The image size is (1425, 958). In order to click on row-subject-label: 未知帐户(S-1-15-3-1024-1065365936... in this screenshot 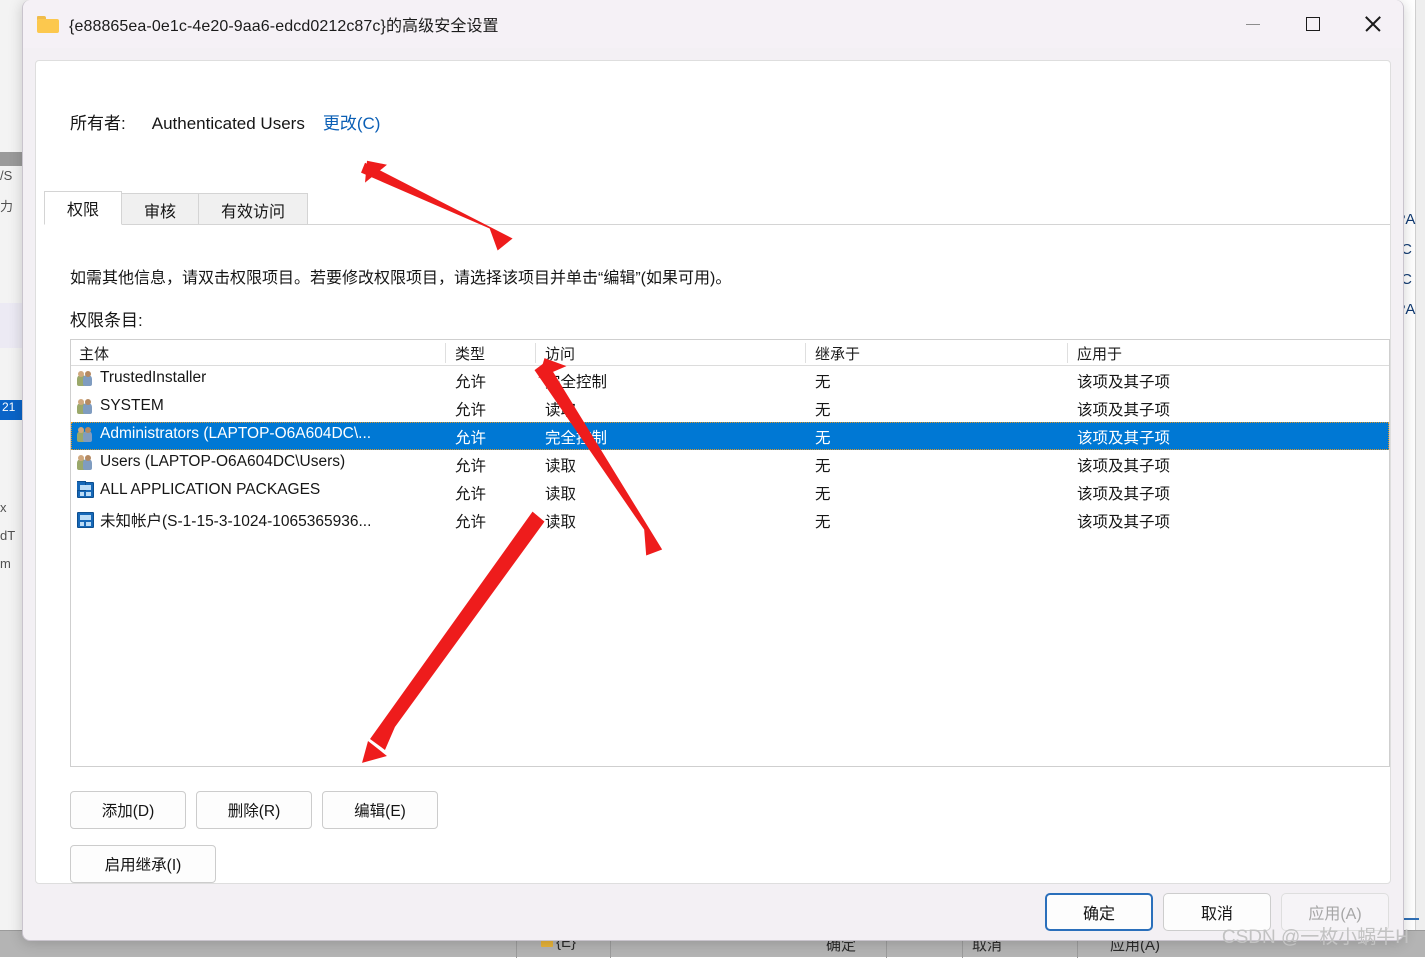, I will do `click(235, 520)`.